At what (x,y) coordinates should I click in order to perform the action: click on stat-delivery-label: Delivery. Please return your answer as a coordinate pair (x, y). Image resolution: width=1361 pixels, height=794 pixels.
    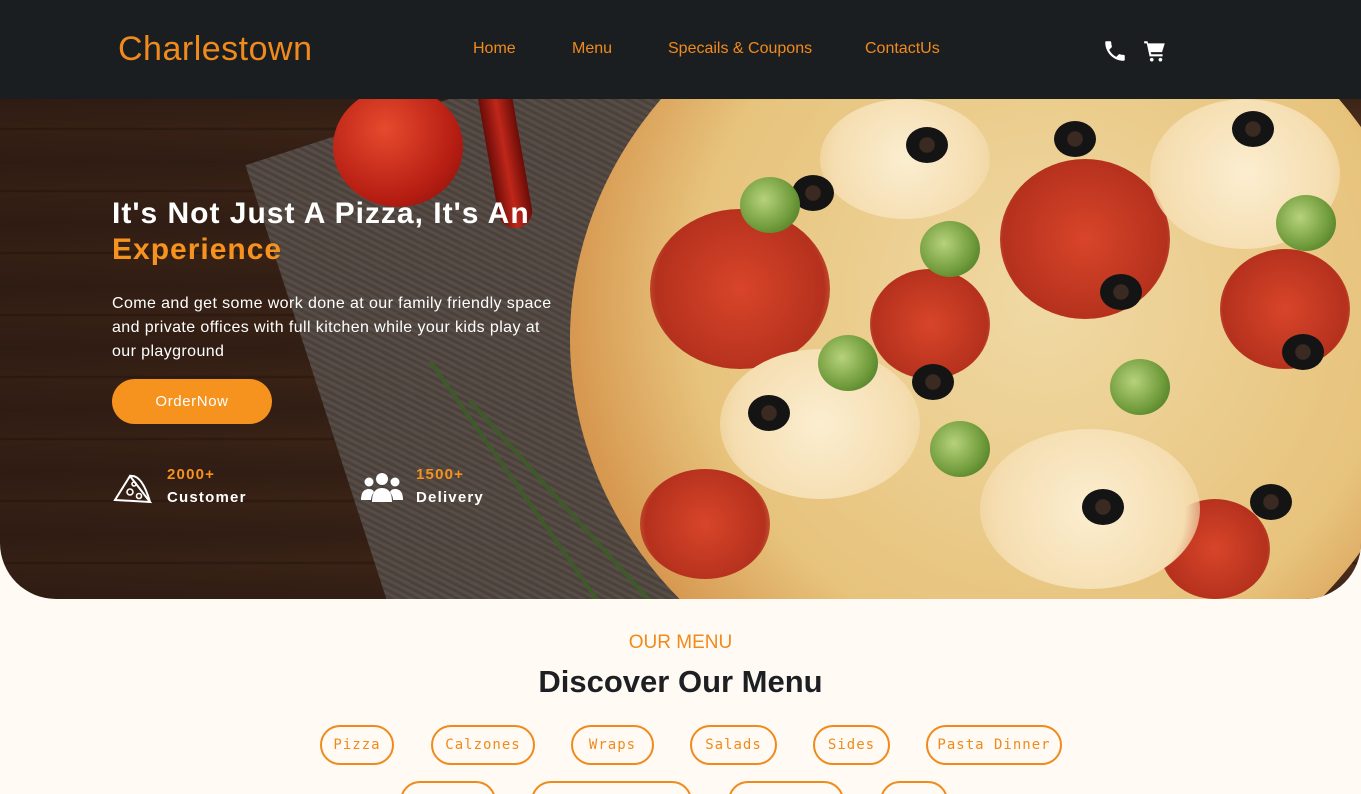
    Looking at the image, I should click on (450, 497).